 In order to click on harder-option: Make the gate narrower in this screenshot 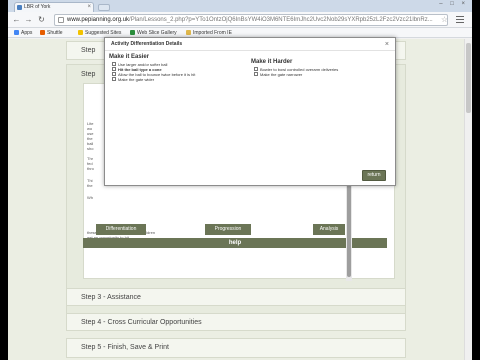, I will do `click(278, 74)`.